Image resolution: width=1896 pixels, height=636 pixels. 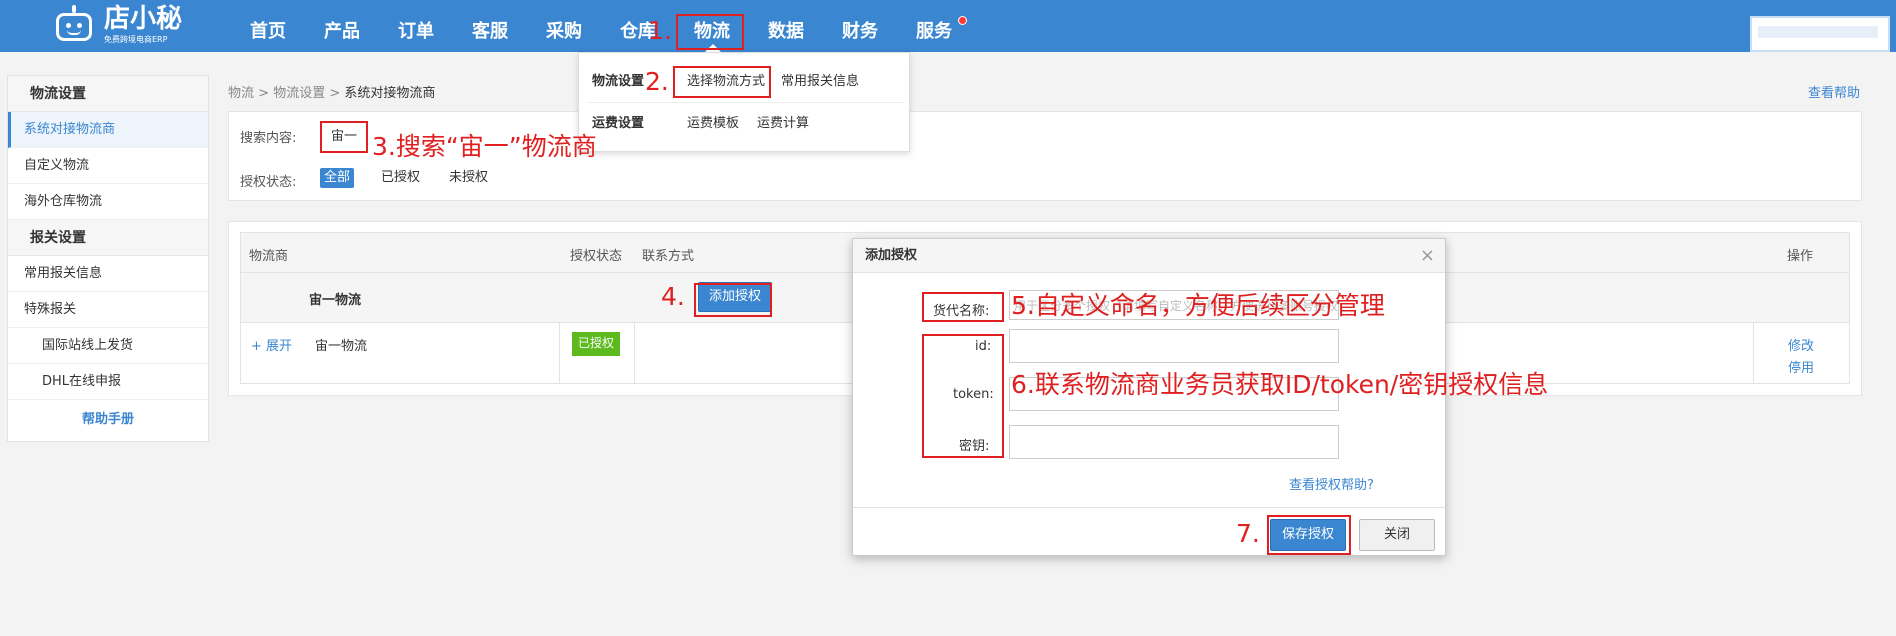 I want to click on close-button: 关闭, so click(x=1397, y=535).